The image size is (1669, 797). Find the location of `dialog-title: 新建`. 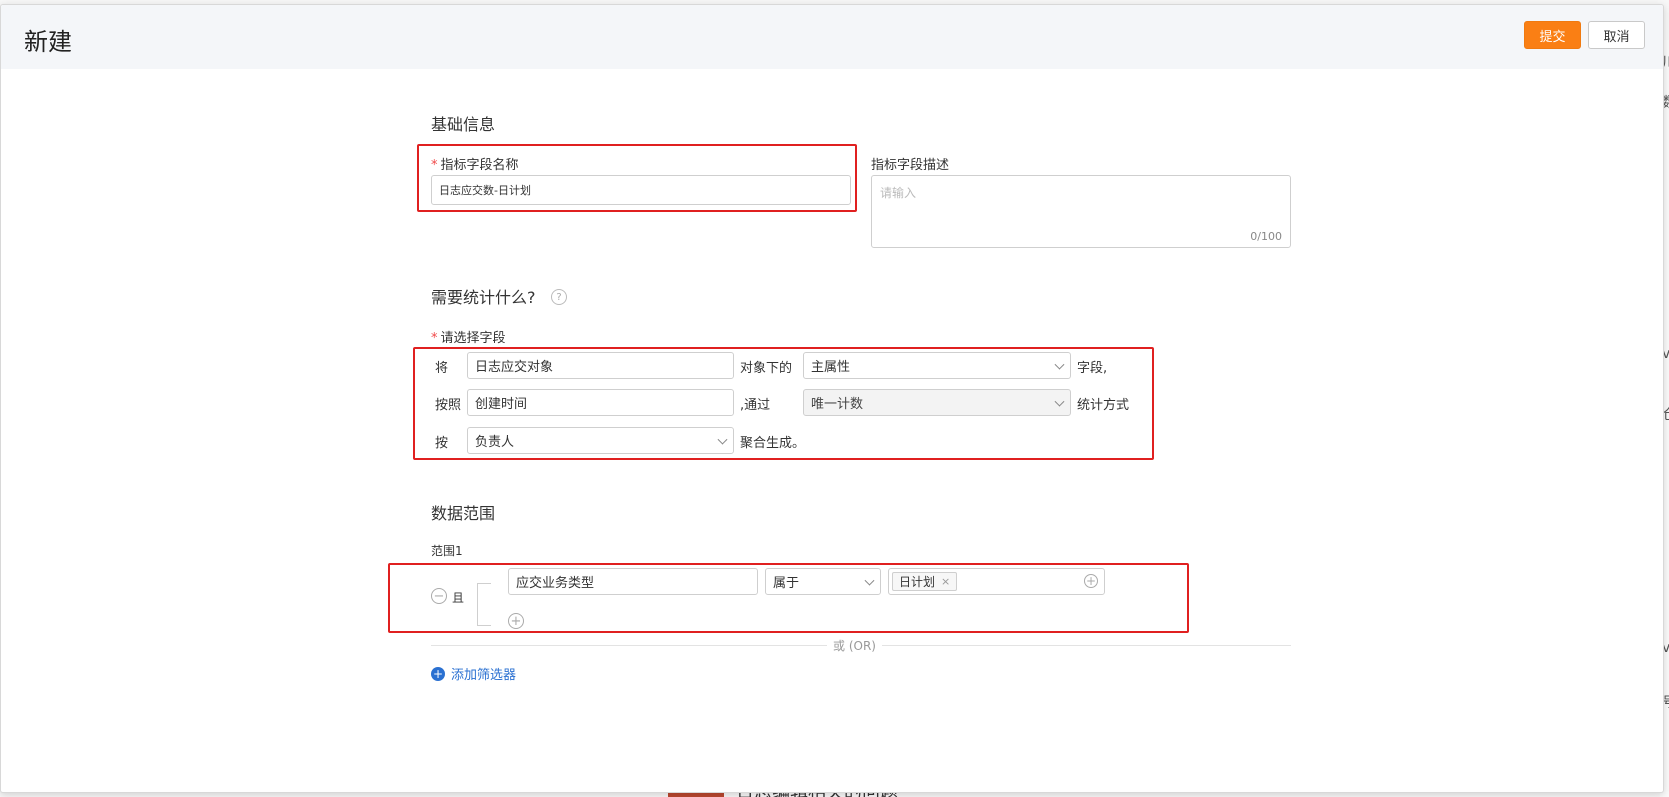

dialog-title: 新建 is located at coordinates (48, 42).